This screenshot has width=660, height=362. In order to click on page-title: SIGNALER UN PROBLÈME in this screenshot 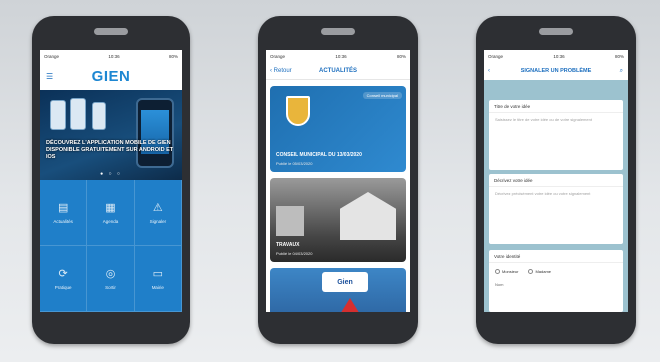, I will do `click(556, 71)`.